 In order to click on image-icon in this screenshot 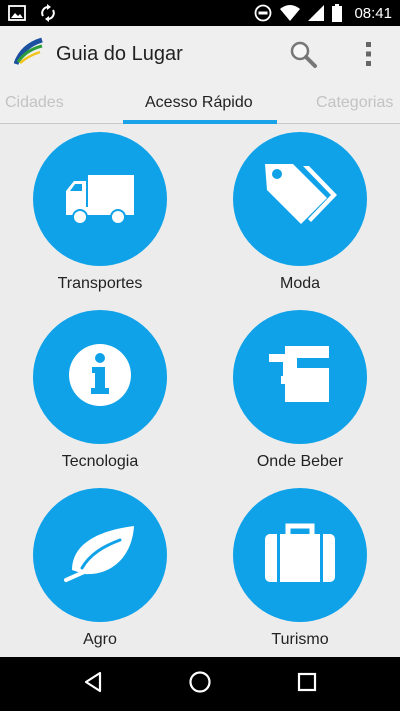, I will do `click(17, 13)`.